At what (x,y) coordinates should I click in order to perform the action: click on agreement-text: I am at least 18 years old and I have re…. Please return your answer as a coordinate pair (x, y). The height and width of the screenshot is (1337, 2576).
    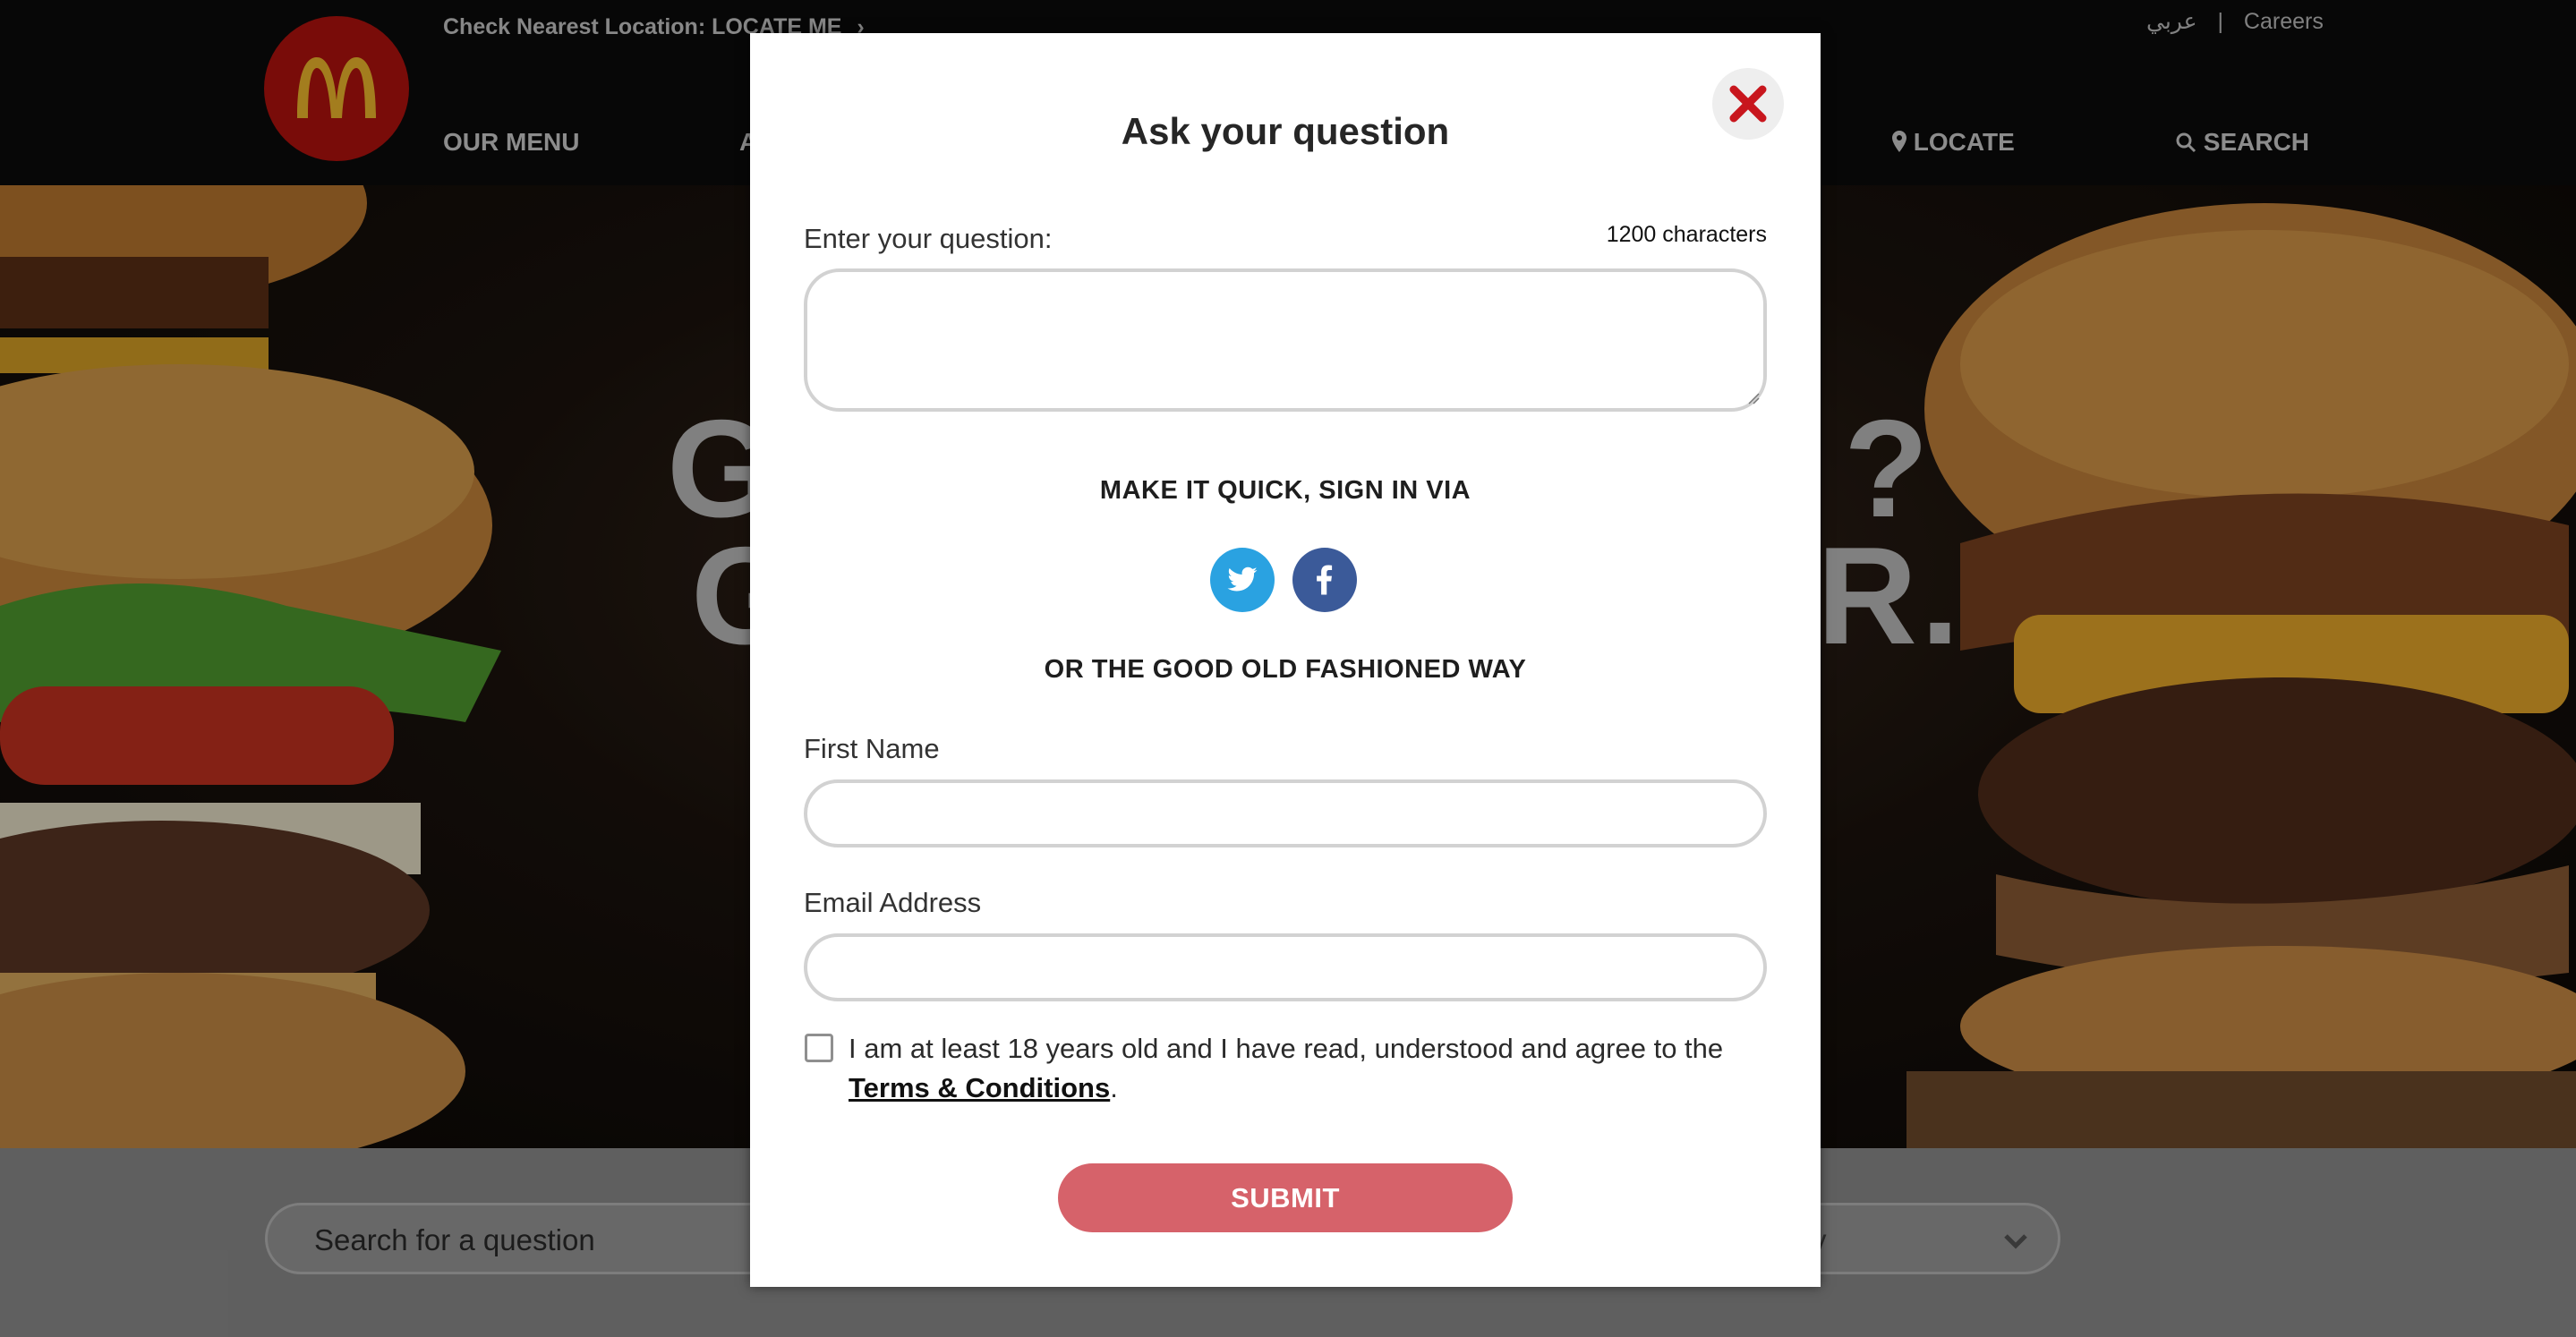
    Looking at the image, I should click on (1296, 1068).